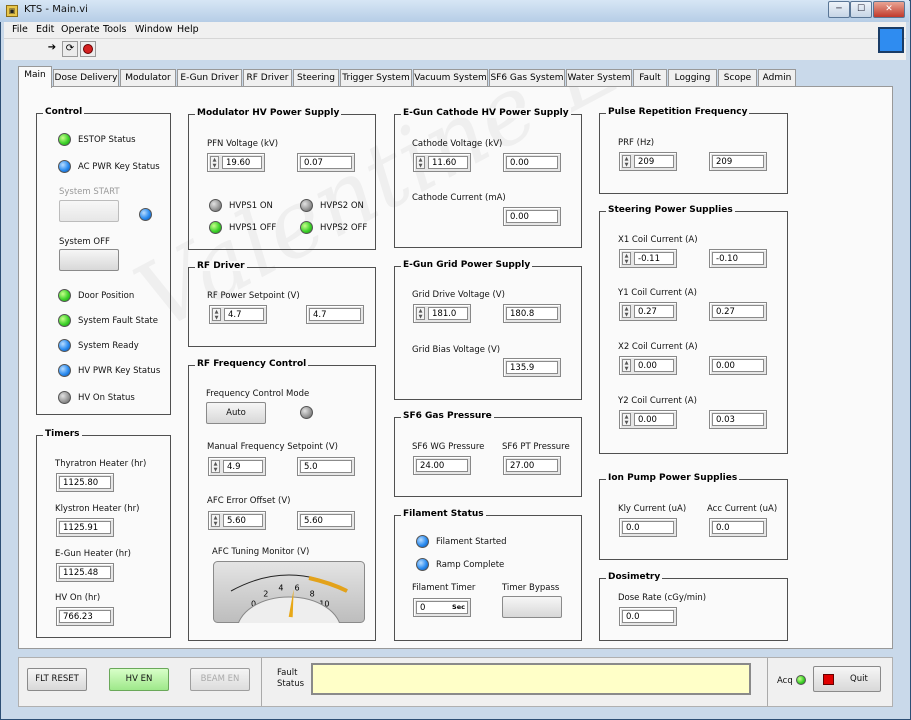  Describe the element at coordinates (244, 314) in the screenshot. I see `rf-power-setpoint-value: 4.7` at that location.